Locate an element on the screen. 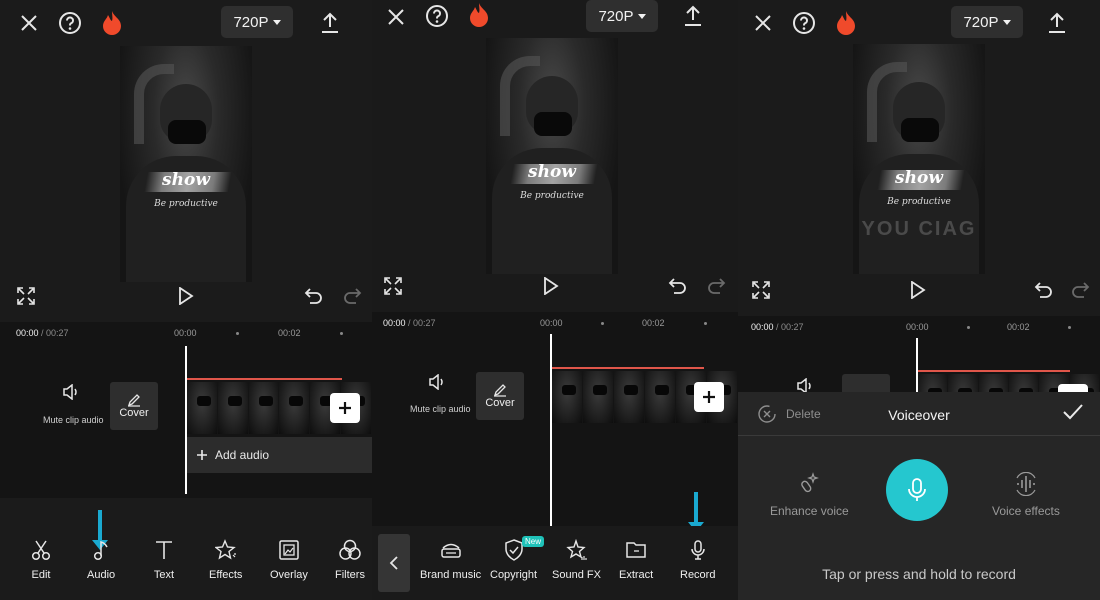 The height and width of the screenshot is (600, 1100). tool-sound-fx: Sound FX is located at coordinates (576, 559).